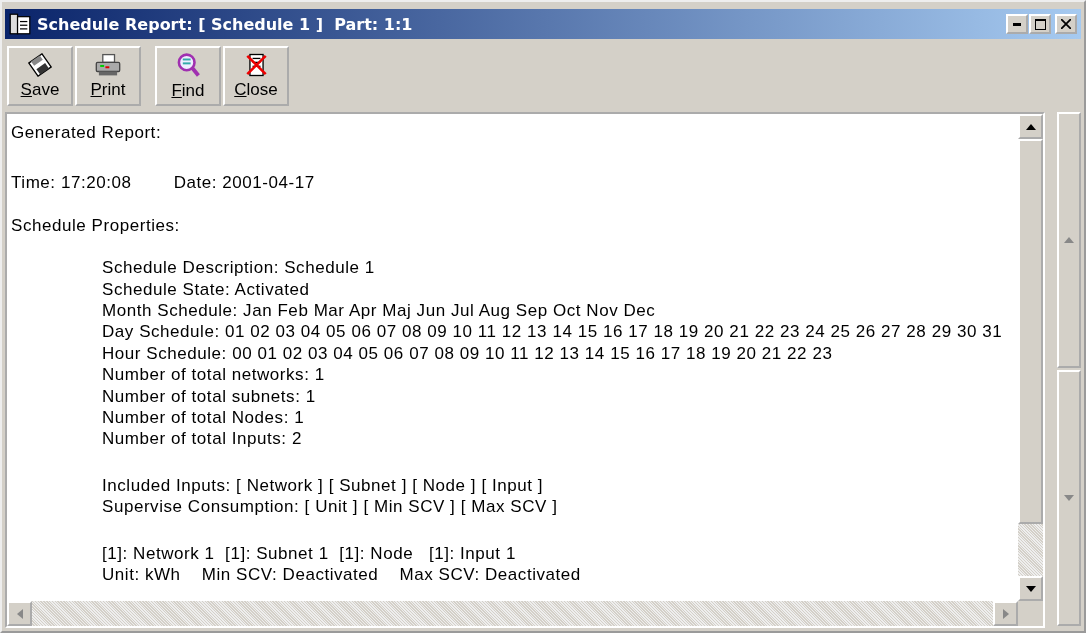  I want to click on minimize-button, so click(1017, 24).